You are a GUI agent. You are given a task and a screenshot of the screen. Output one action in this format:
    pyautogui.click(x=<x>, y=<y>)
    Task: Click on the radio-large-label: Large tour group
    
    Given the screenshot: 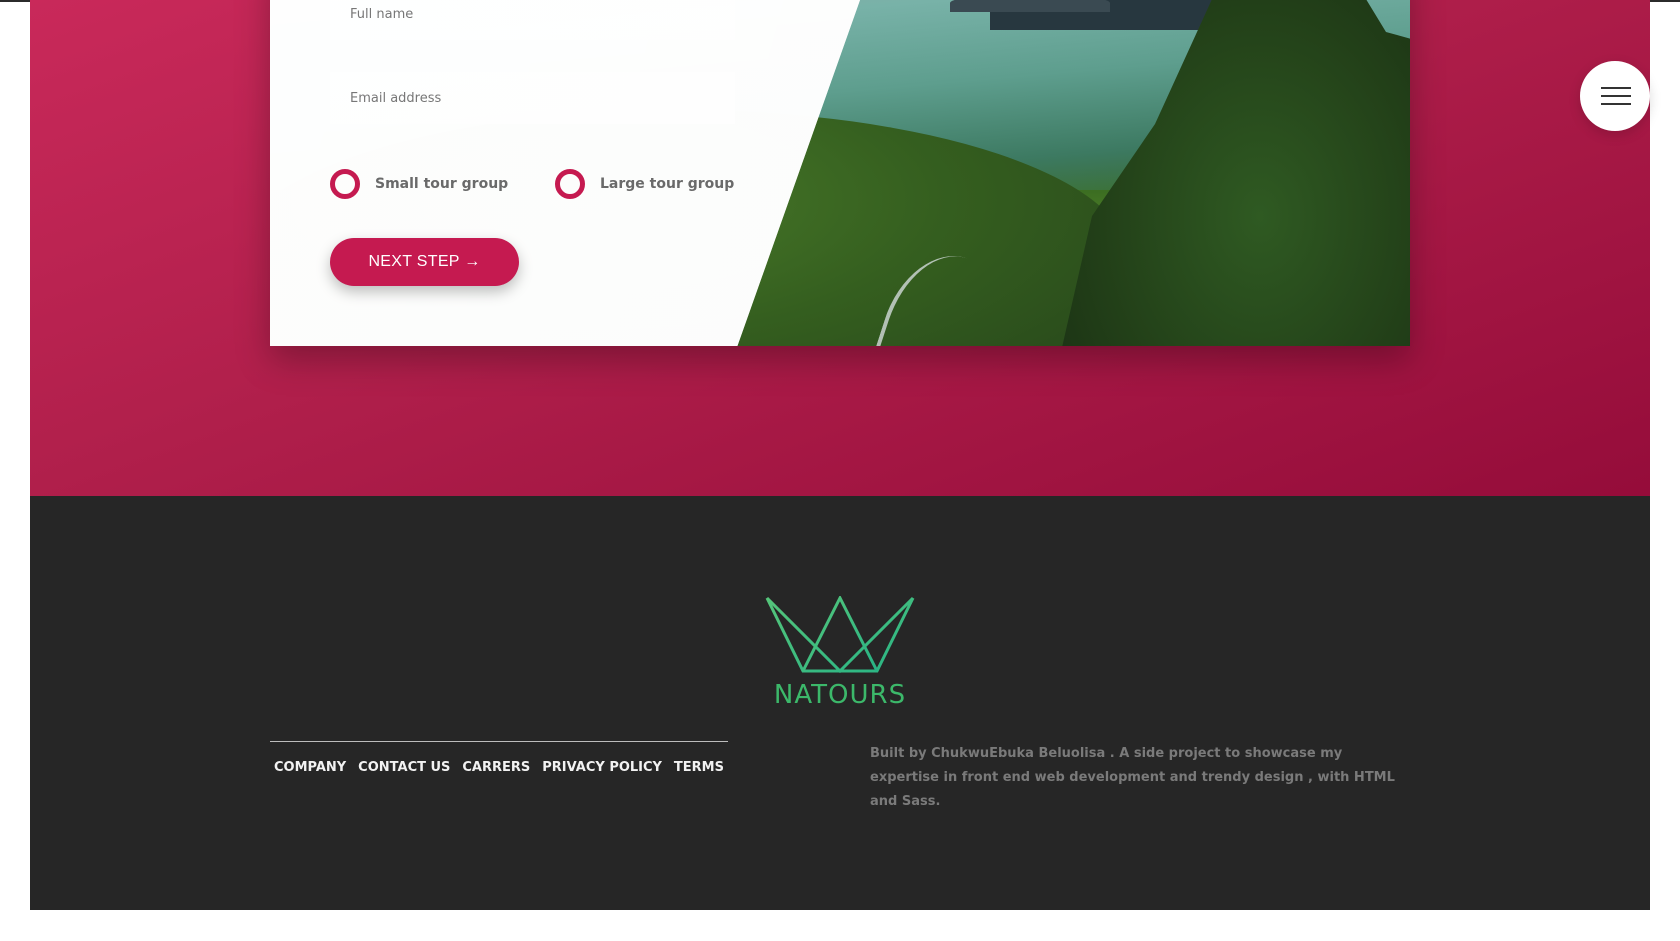 What is the action you would take?
    pyautogui.click(x=667, y=184)
    